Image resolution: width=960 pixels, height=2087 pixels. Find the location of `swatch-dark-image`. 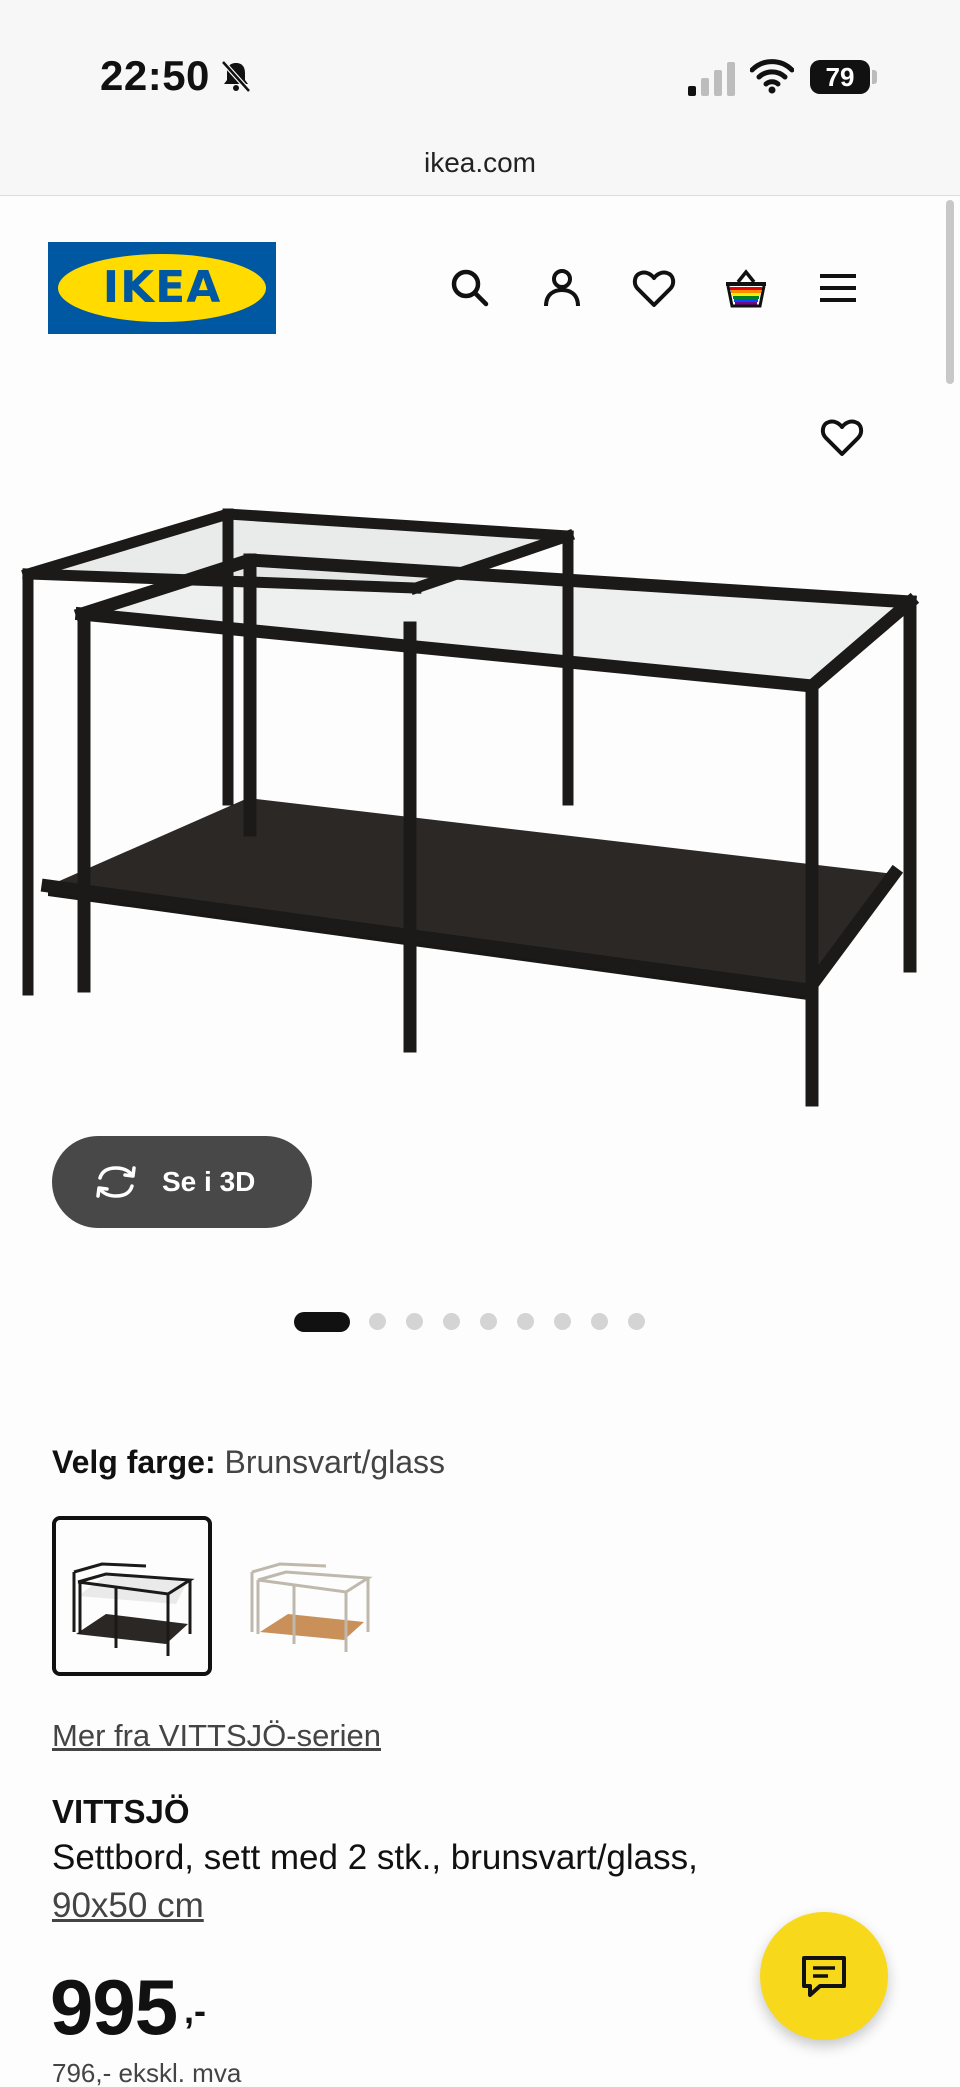

swatch-dark-image is located at coordinates (133, 1609).